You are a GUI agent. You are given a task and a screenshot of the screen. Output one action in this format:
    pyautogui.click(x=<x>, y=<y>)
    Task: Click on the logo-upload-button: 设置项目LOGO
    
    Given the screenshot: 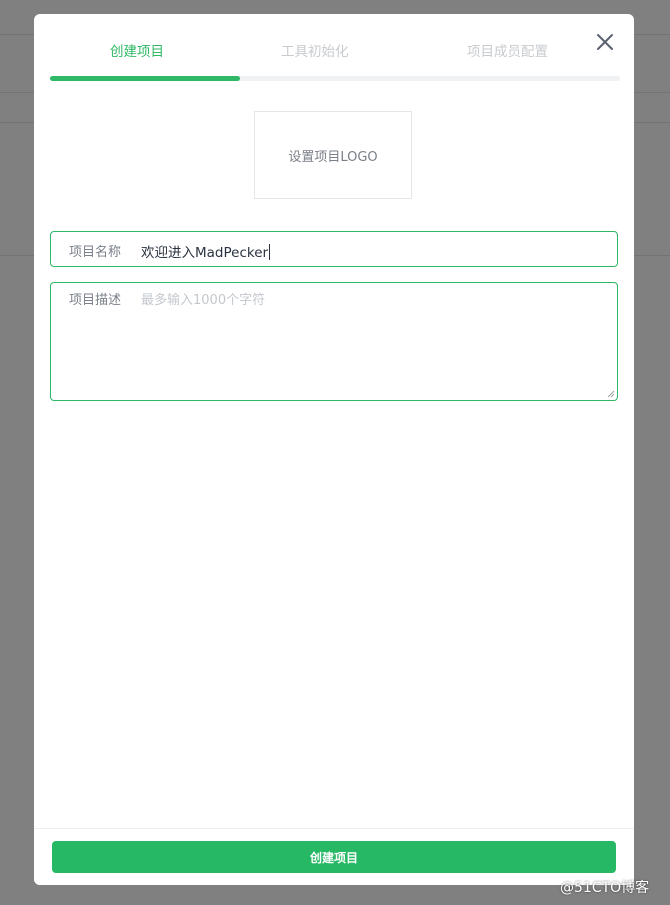 What is the action you would take?
    pyautogui.click(x=333, y=155)
    